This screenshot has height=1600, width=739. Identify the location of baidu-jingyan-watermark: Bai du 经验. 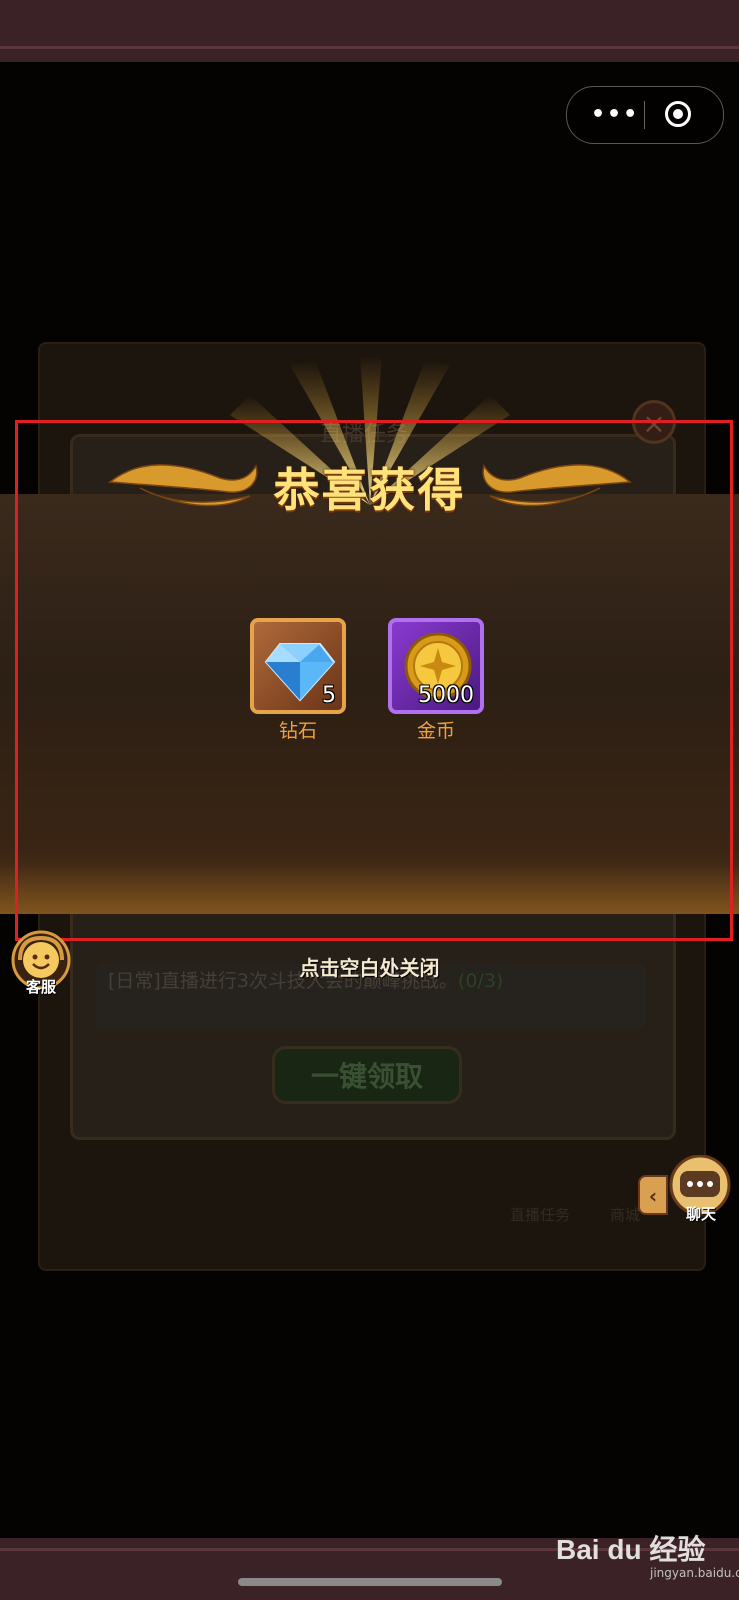
(631, 1549).